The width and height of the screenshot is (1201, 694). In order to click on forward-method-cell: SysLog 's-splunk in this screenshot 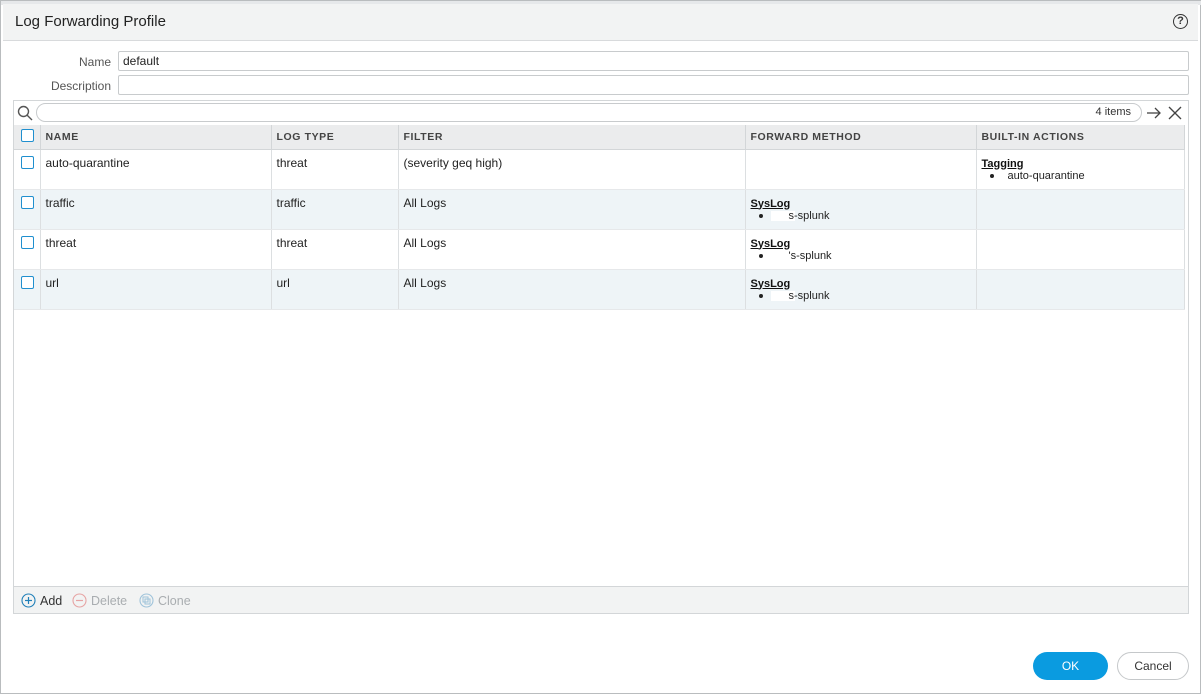, I will do `click(861, 249)`.